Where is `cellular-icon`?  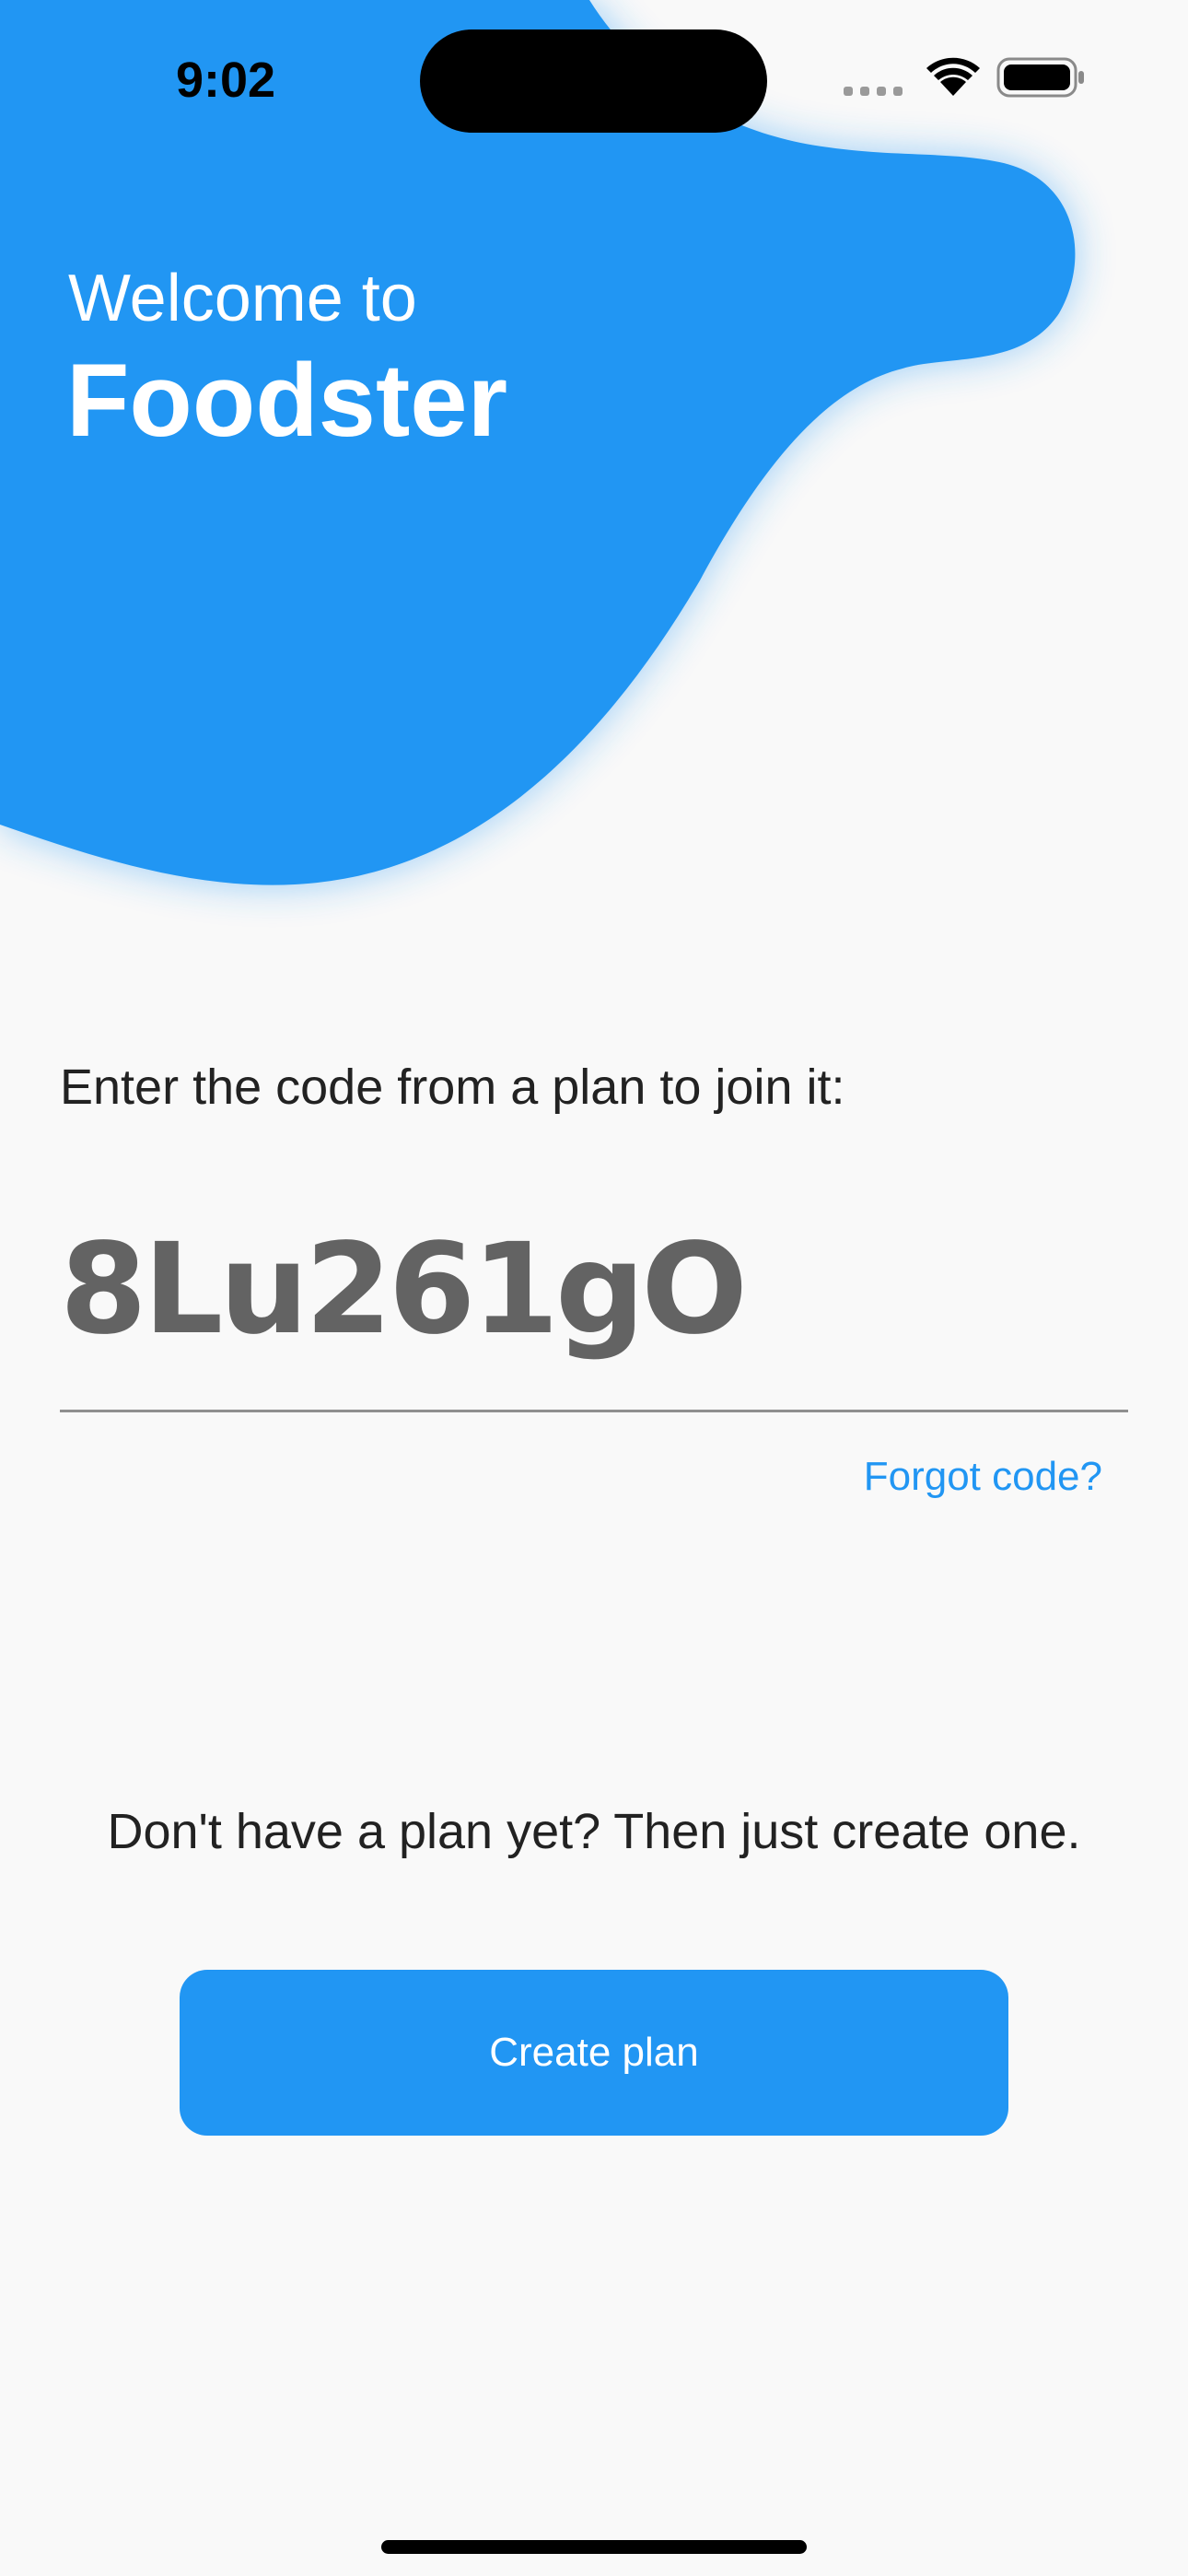
cellular-icon is located at coordinates (873, 91).